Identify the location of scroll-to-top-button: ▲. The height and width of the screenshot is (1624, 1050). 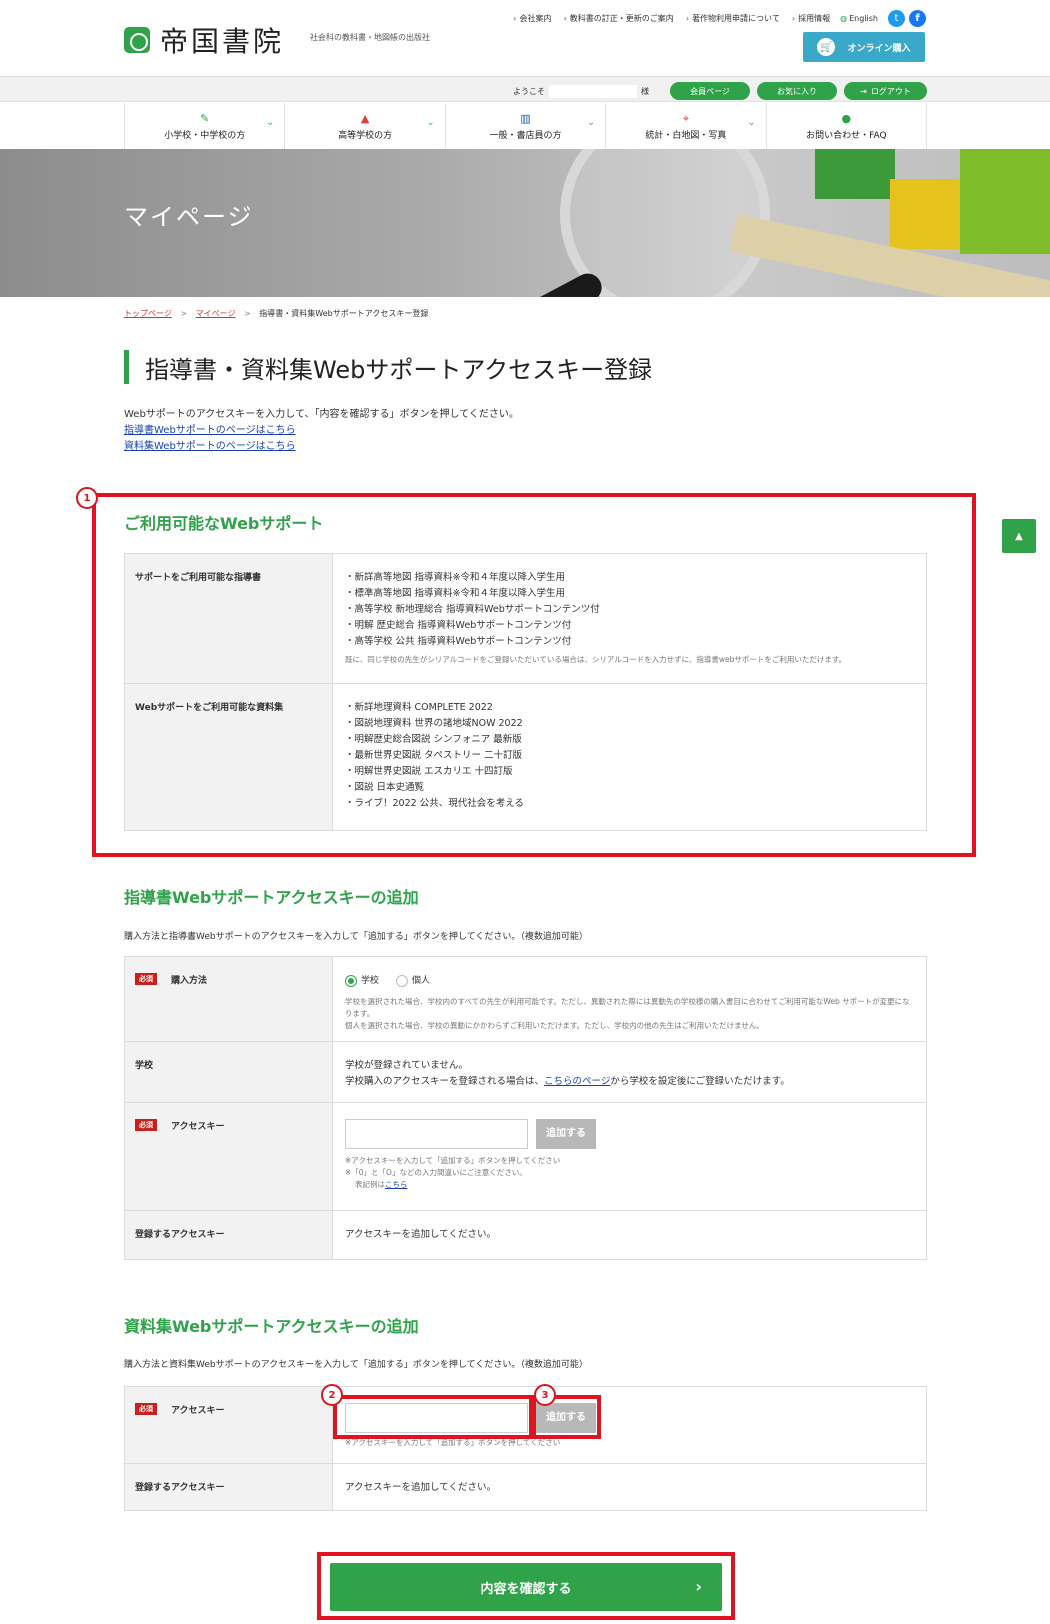
(1019, 536).